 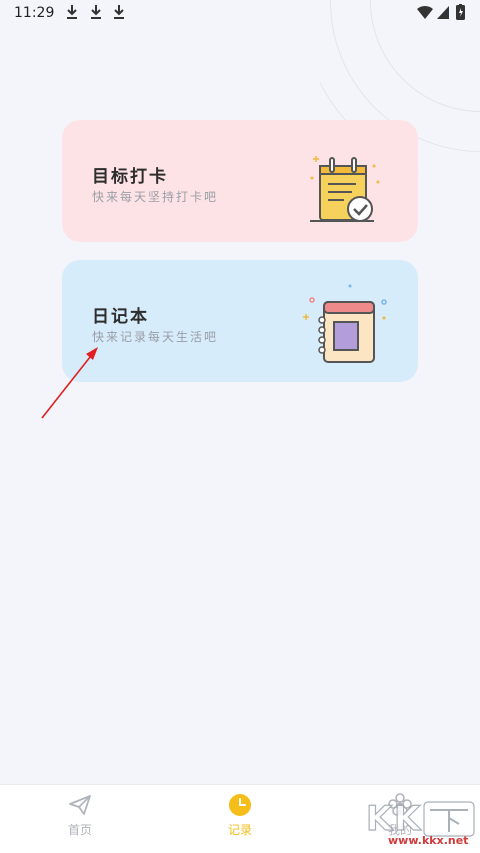 What do you see at coordinates (240, 805) in the screenshot?
I see `clock-icon` at bounding box center [240, 805].